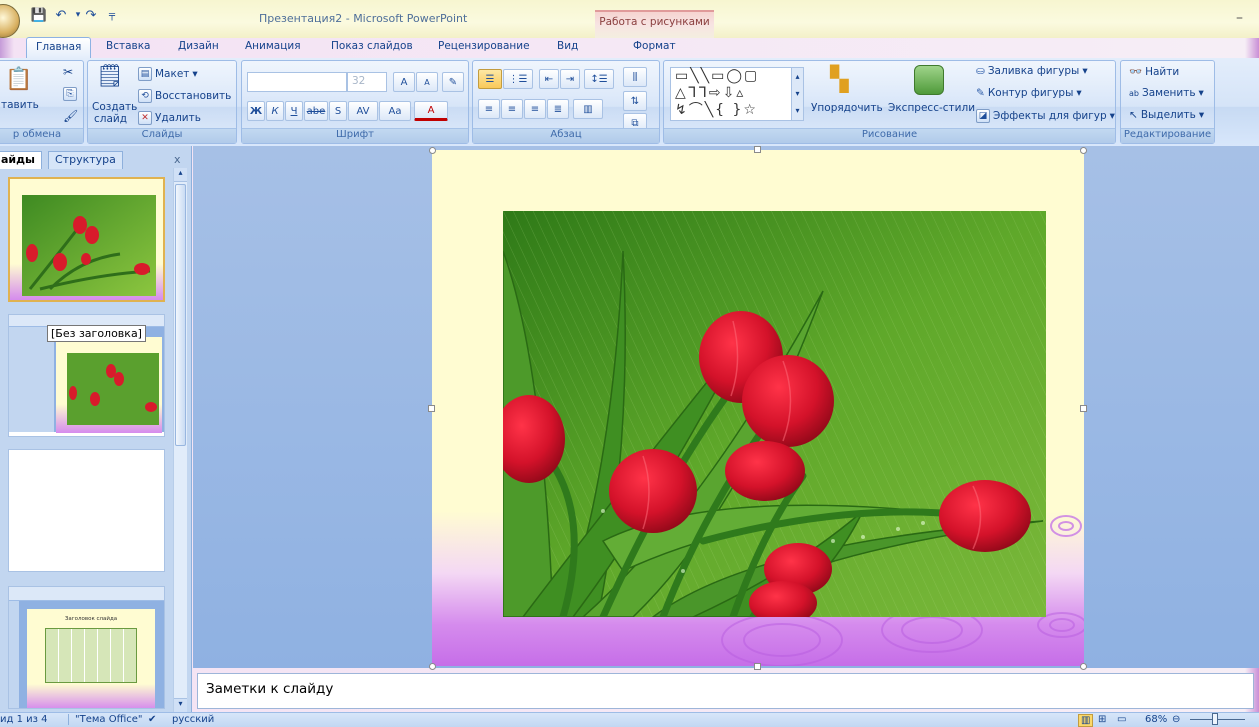 This screenshot has height=727, width=1259. What do you see at coordinates (431, 408) in the screenshot?
I see `resize-handle-left` at bounding box center [431, 408].